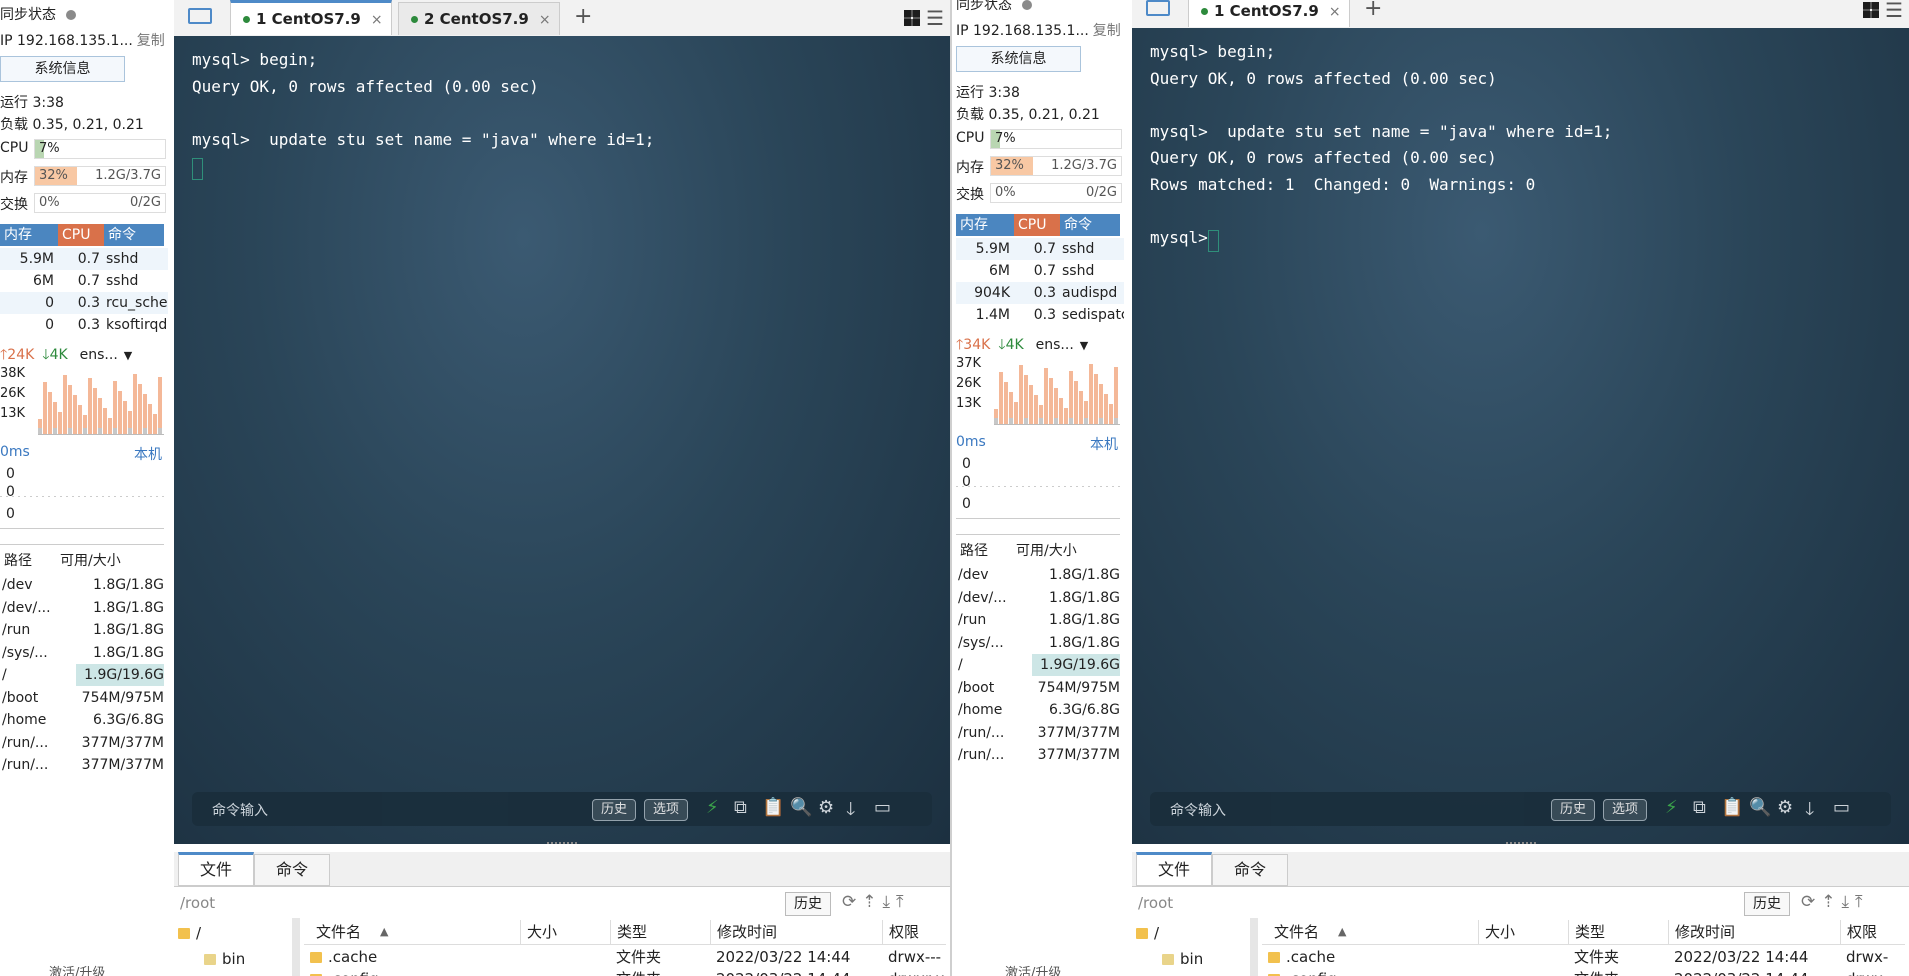 This screenshot has height=976, width=1909. What do you see at coordinates (625, 972) in the screenshot?
I see `file-row: .config 文件夹 2022/03/22 14:44 drwxr-x` at bounding box center [625, 972].